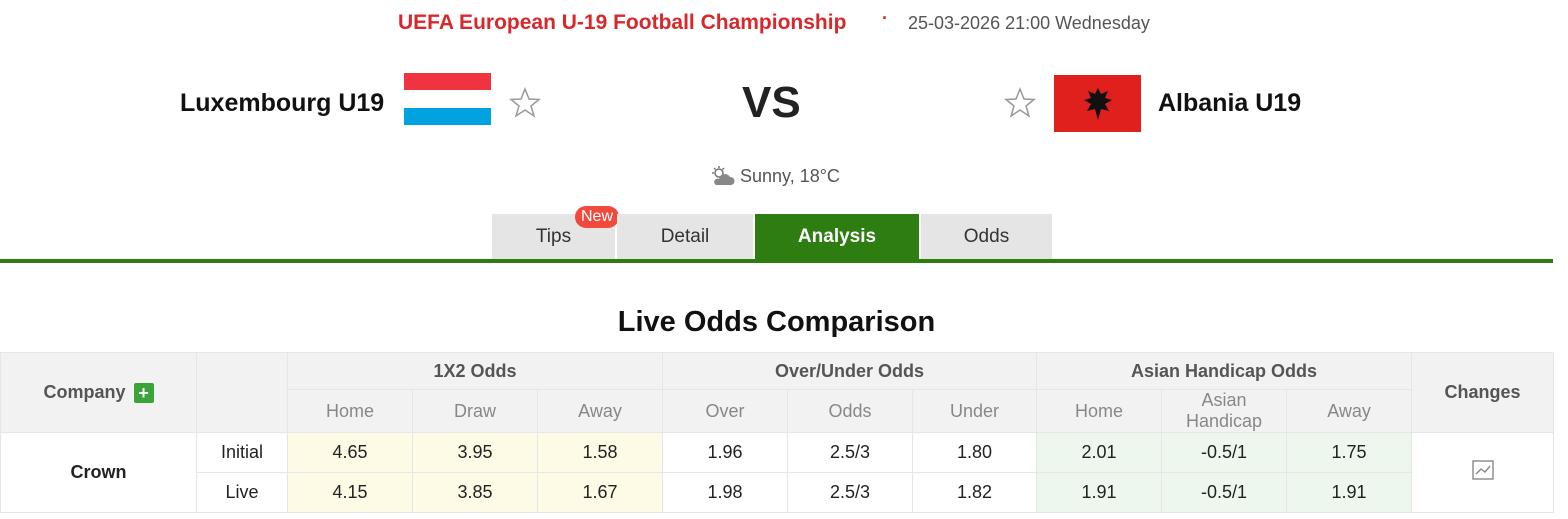 The height and width of the screenshot is (519, 1568). I want to click on tab-label: Tips, so click(553, 236).